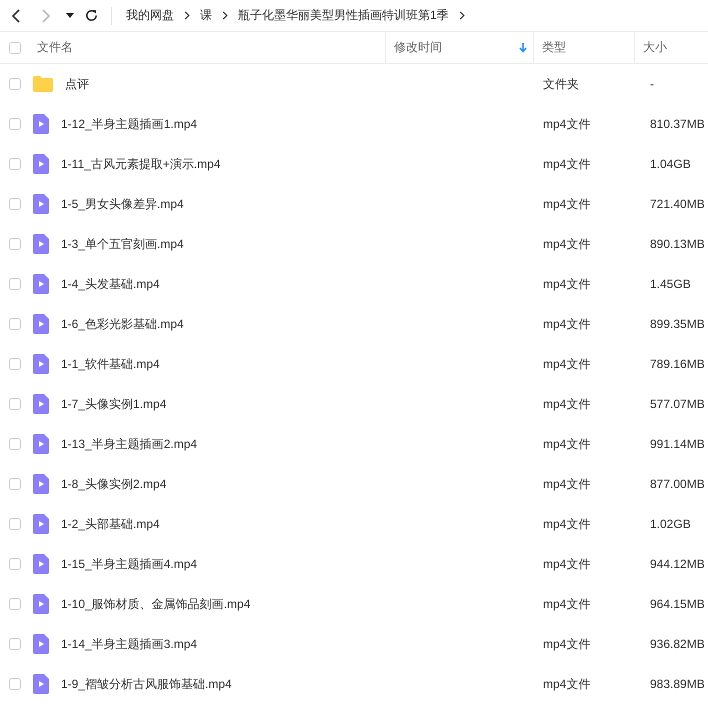 The height and width of the screenshot is (704, 708). Describe the element at coordinates (677, 204) in the screenshot. I see `file-size: 721.40MB` at that location.